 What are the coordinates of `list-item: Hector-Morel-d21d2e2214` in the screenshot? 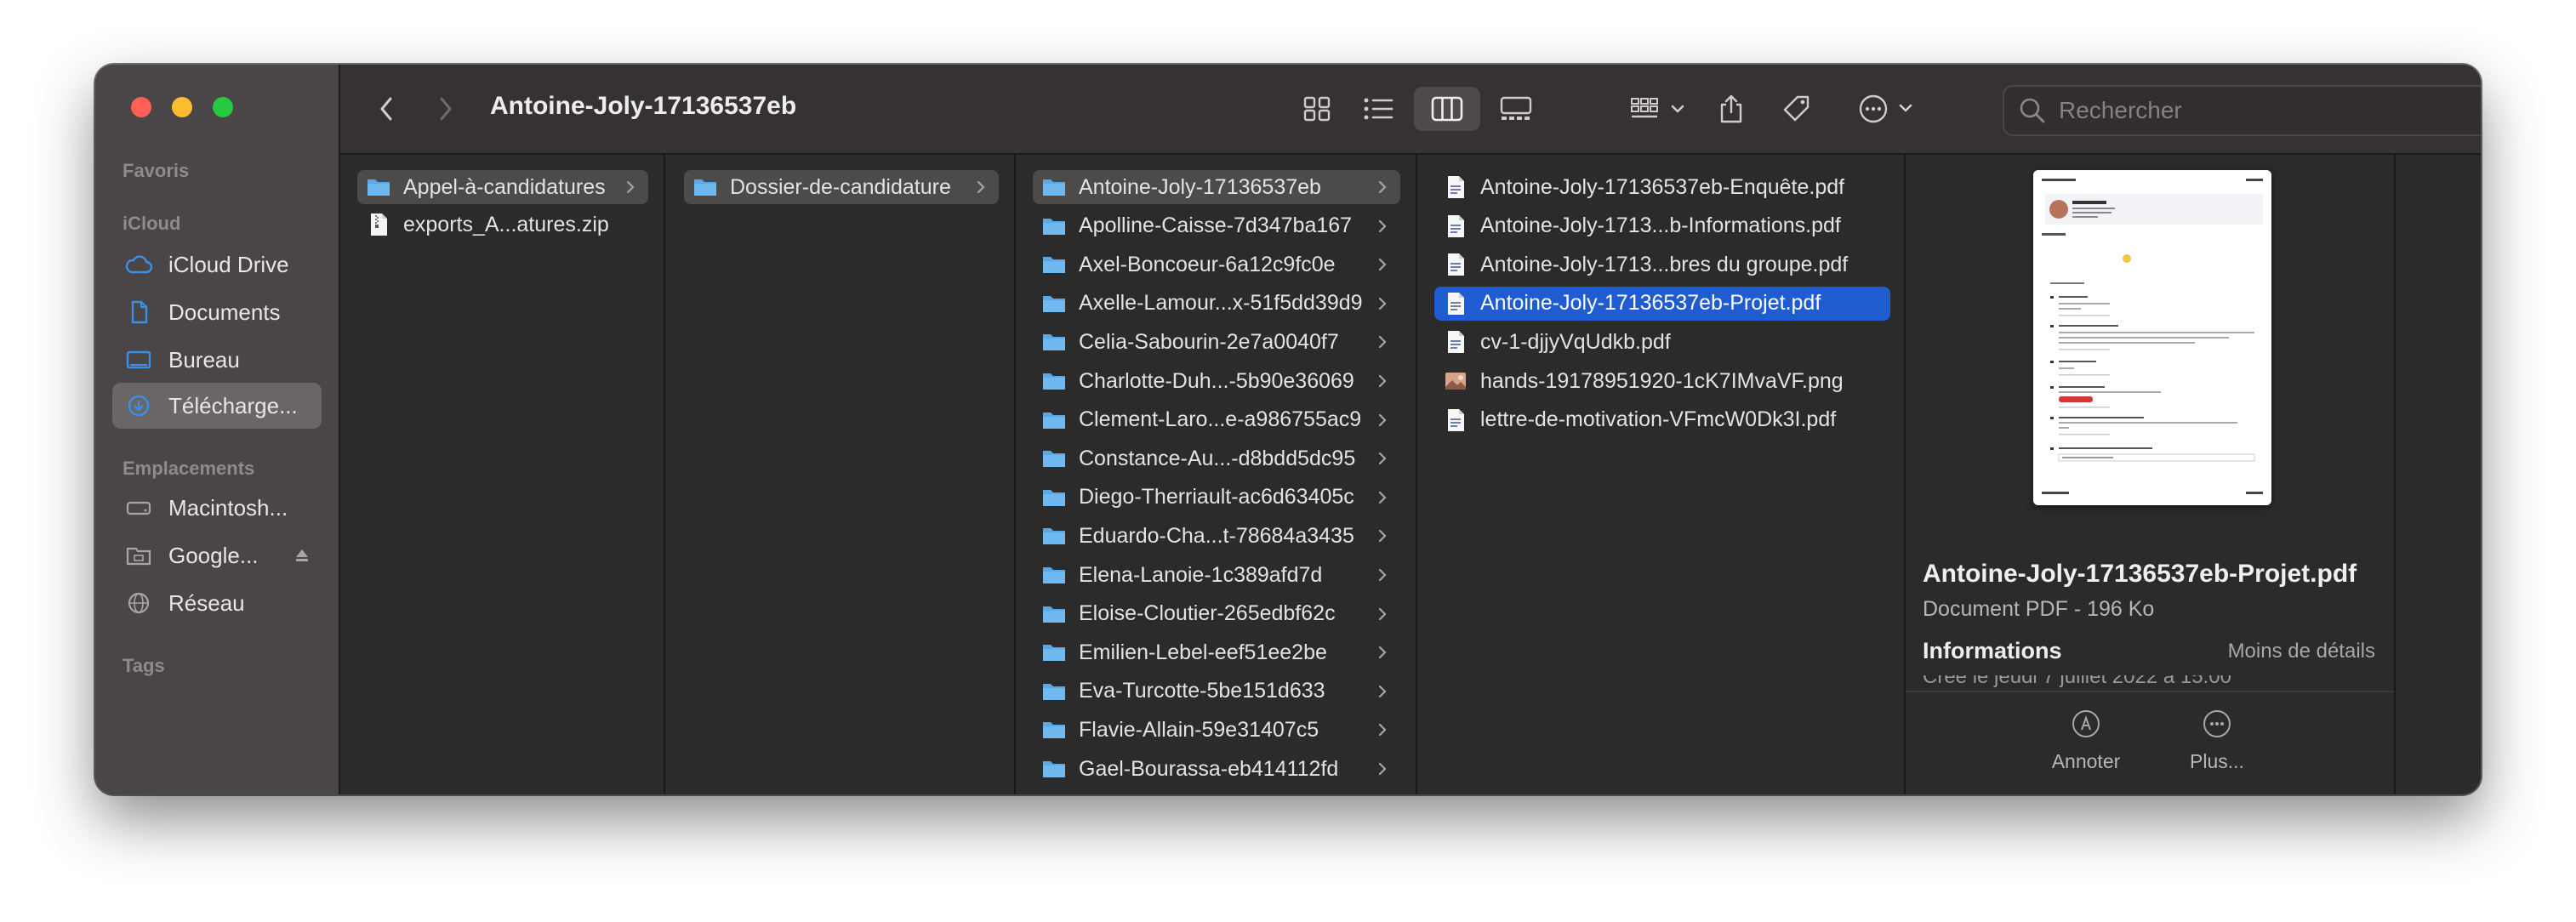 It's located at (1216, 792).